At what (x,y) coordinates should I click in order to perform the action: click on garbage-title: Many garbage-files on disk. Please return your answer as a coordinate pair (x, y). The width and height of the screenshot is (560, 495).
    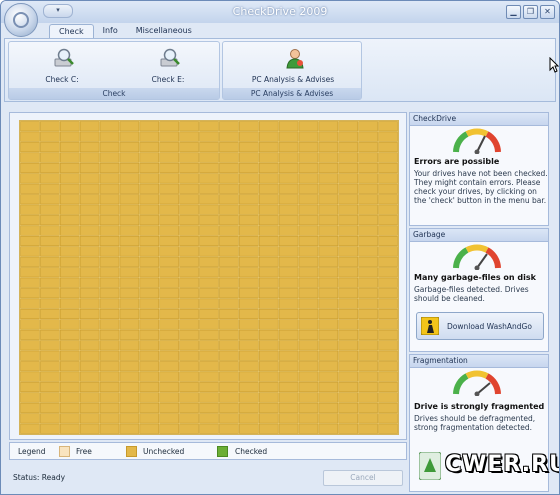
    Looking at the image, I should click on (475, 277).